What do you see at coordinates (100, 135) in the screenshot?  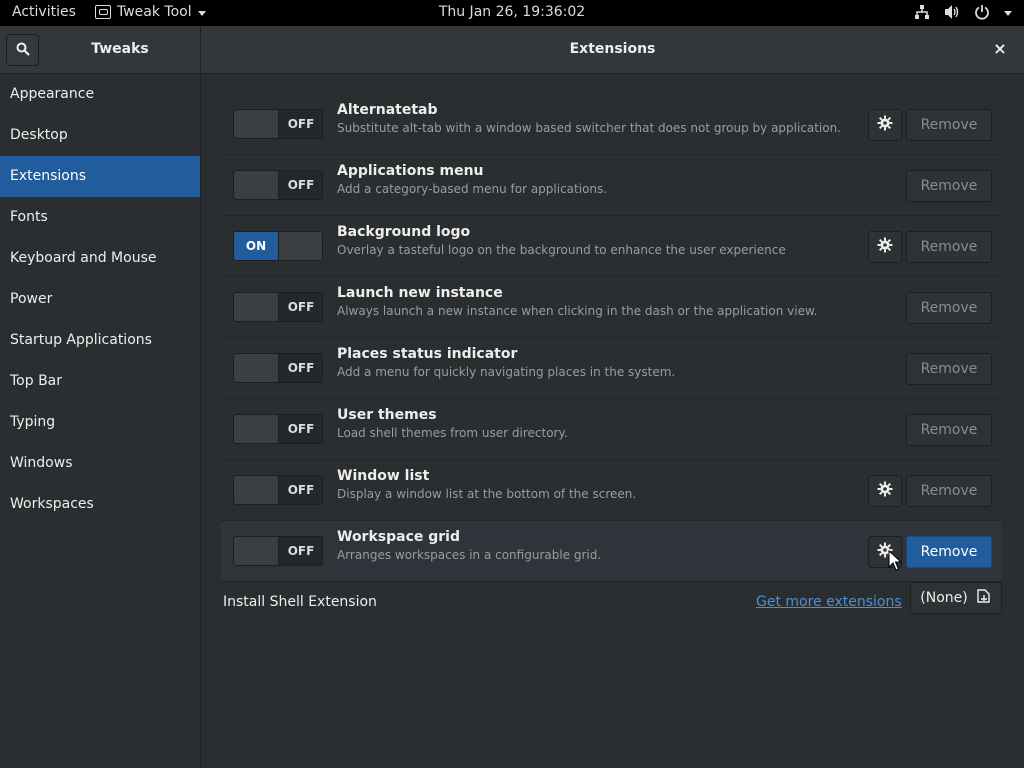 I see `sidebar-item-desktop: Desktop` at bounding box center [100, 135].